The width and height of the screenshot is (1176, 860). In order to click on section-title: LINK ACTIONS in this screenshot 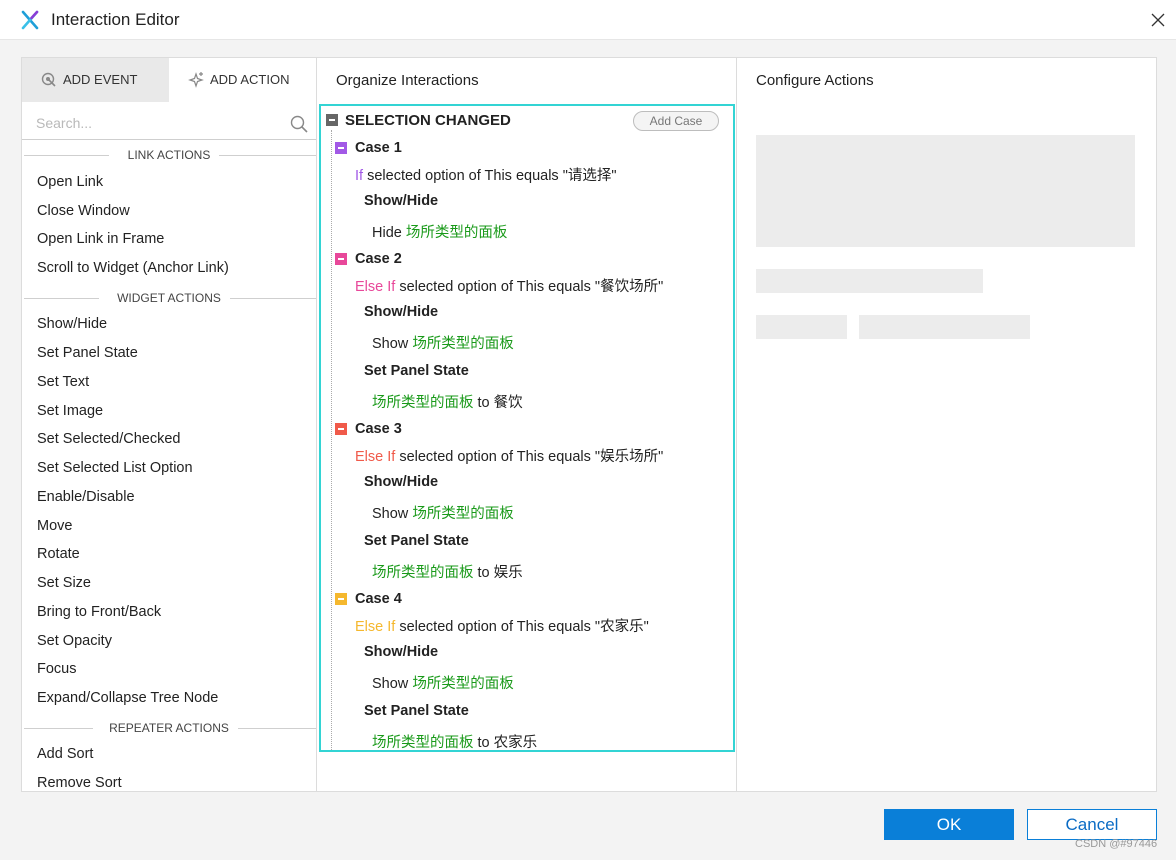, I will do `click(169, 155)`.